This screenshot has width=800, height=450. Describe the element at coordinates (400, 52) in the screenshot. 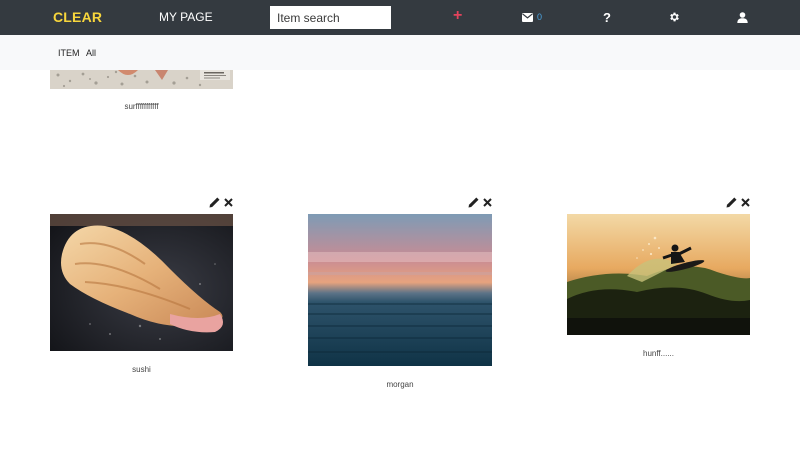

I see `sub-navbar: ITEM All` at that location.